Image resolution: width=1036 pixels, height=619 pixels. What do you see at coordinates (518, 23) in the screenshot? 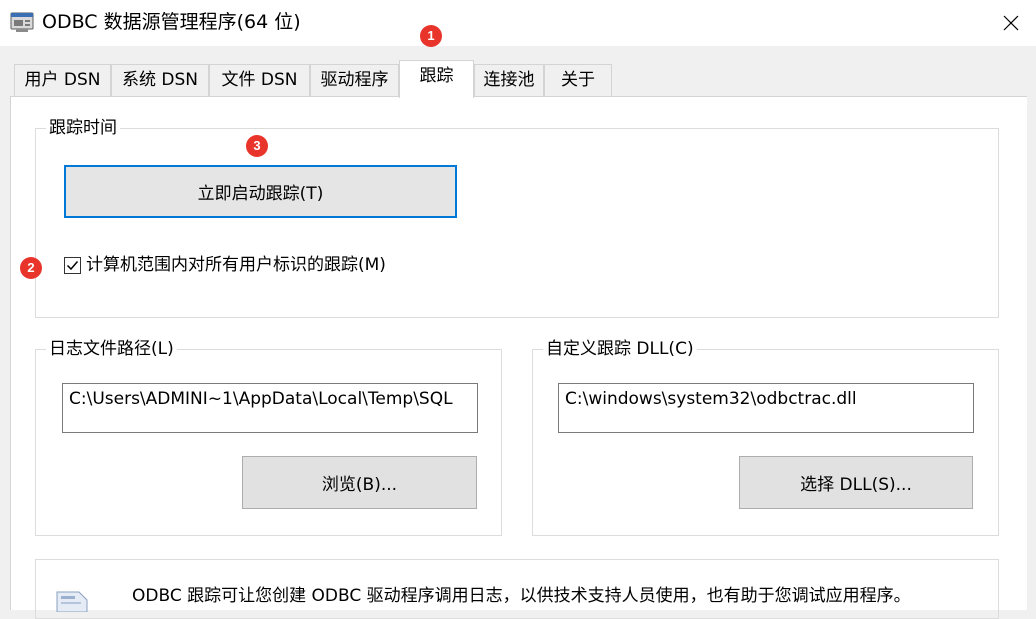
I see `title-bar: ODBC 数据源管理程序(64 位)` at bounding box center [518, 23].